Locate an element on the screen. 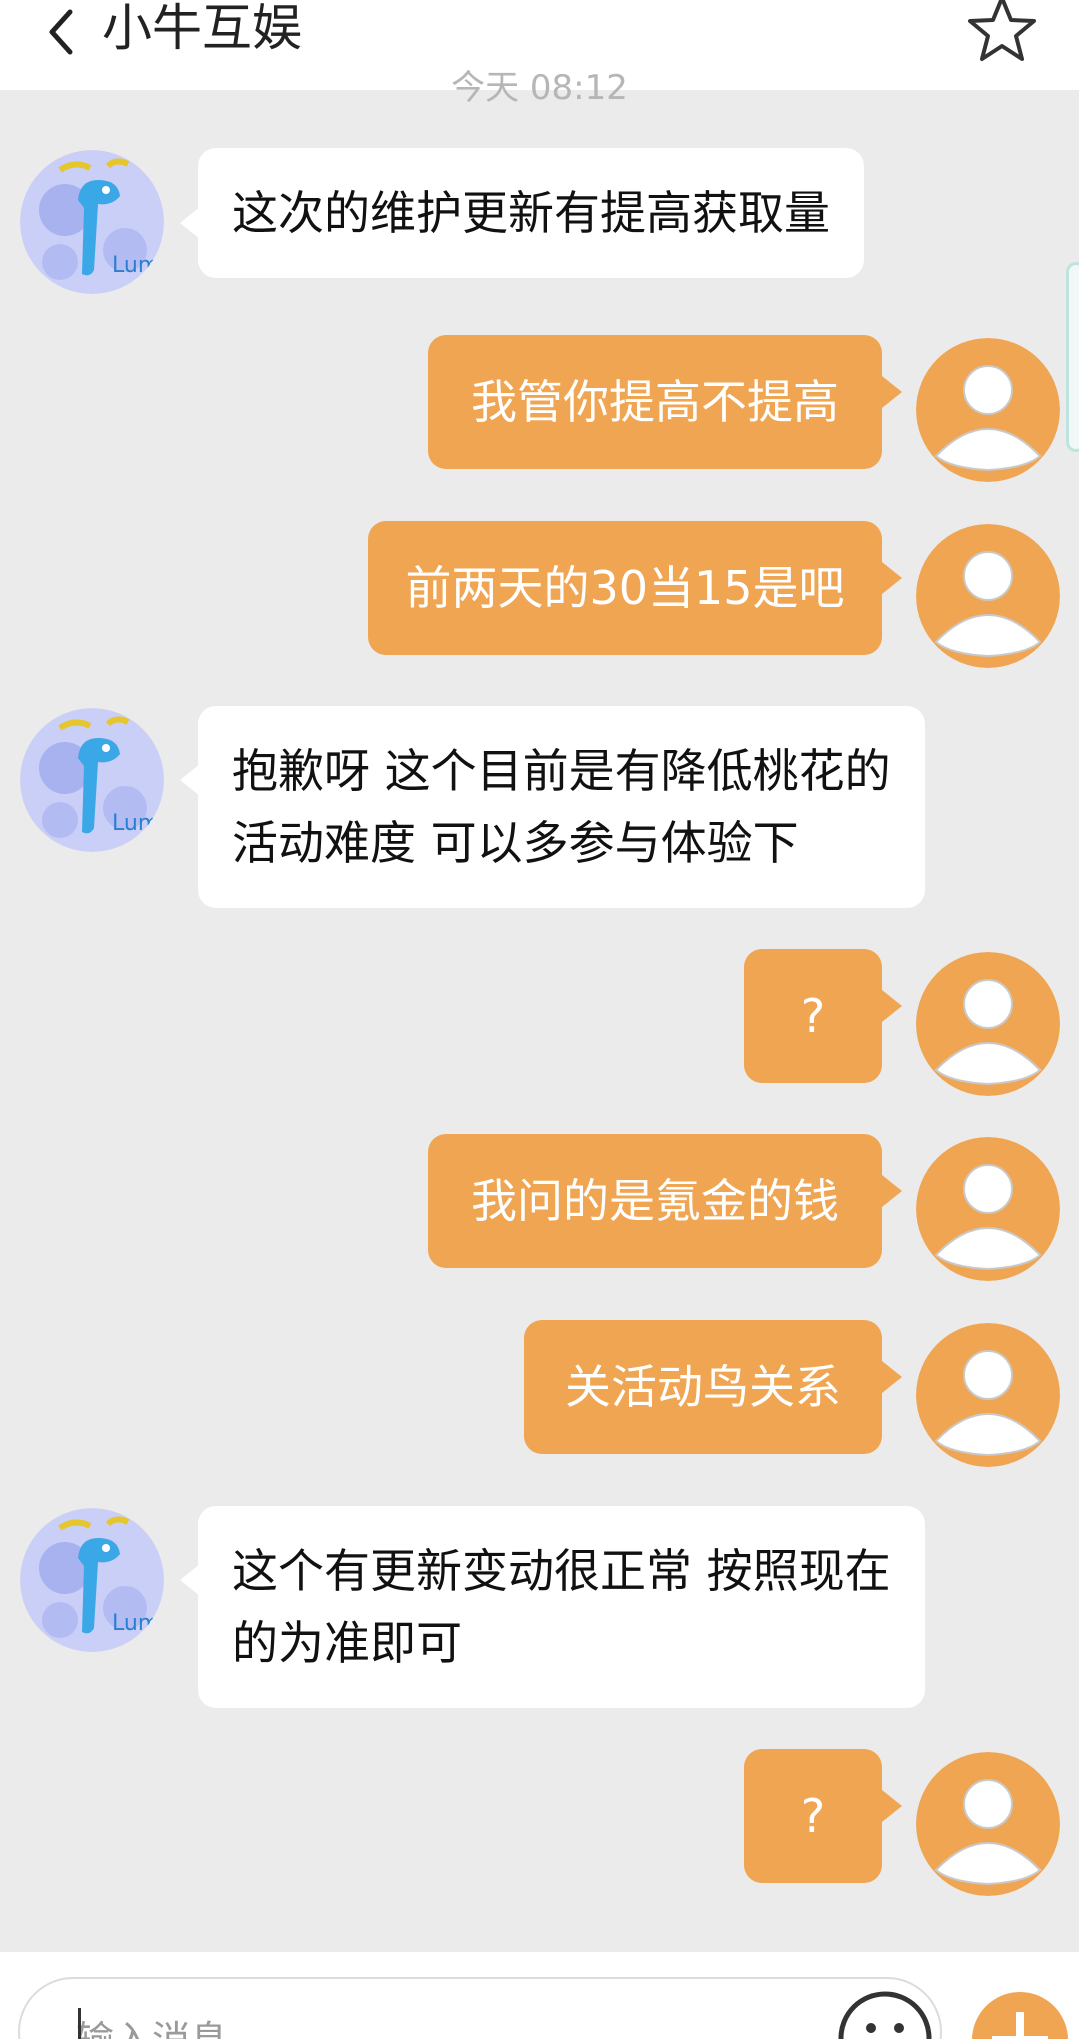 The image size is (1079, 2039). outgoing-message-bubble: 前两天的30当15是吧 is located at coordinates (625, 588).